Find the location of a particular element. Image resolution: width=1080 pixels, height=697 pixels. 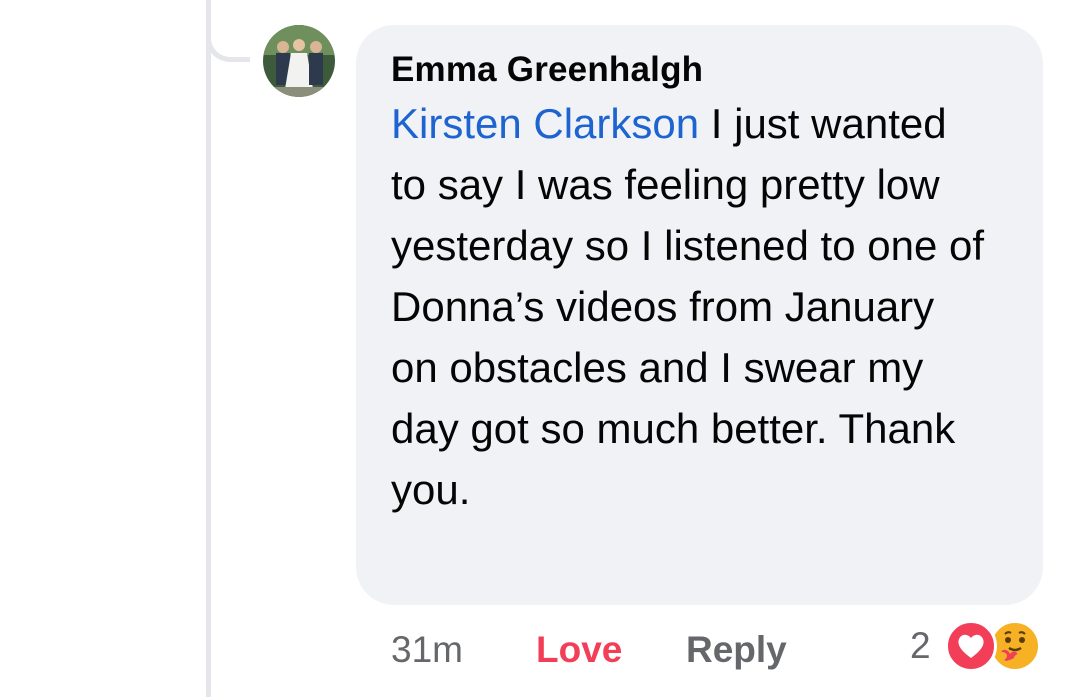

reaction-icons is located at coordinates (997, 647).